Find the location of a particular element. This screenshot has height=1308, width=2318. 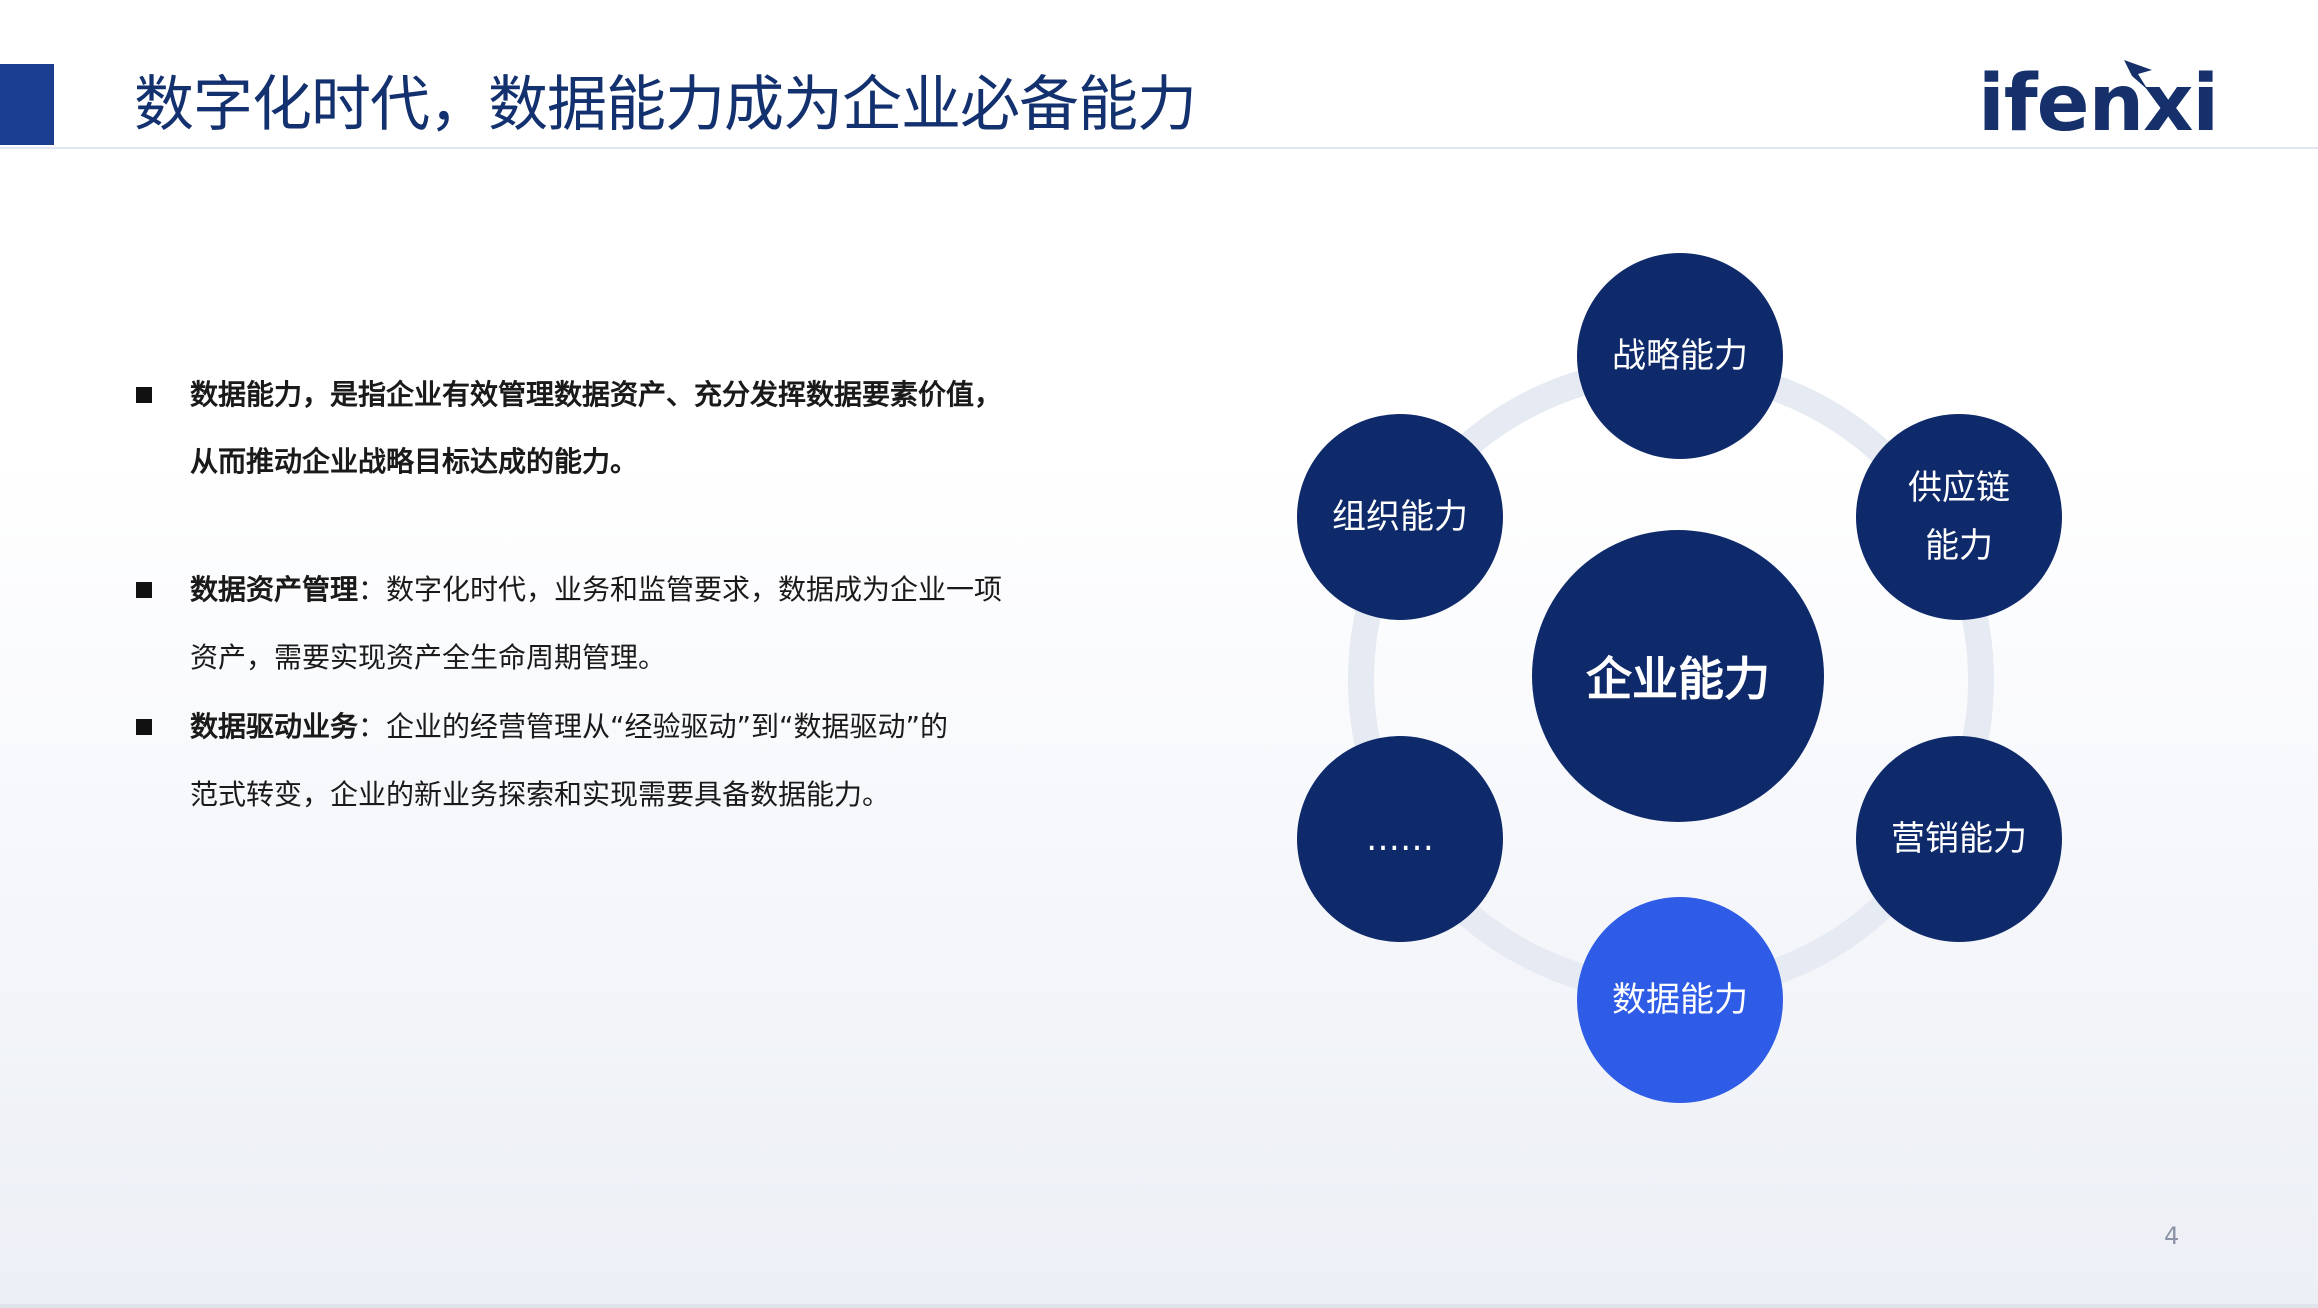

bullet-driven-line2: 范式转变，企业的新业务探索和实现需要具备数据能力。 is located at coordinates (540, 794).